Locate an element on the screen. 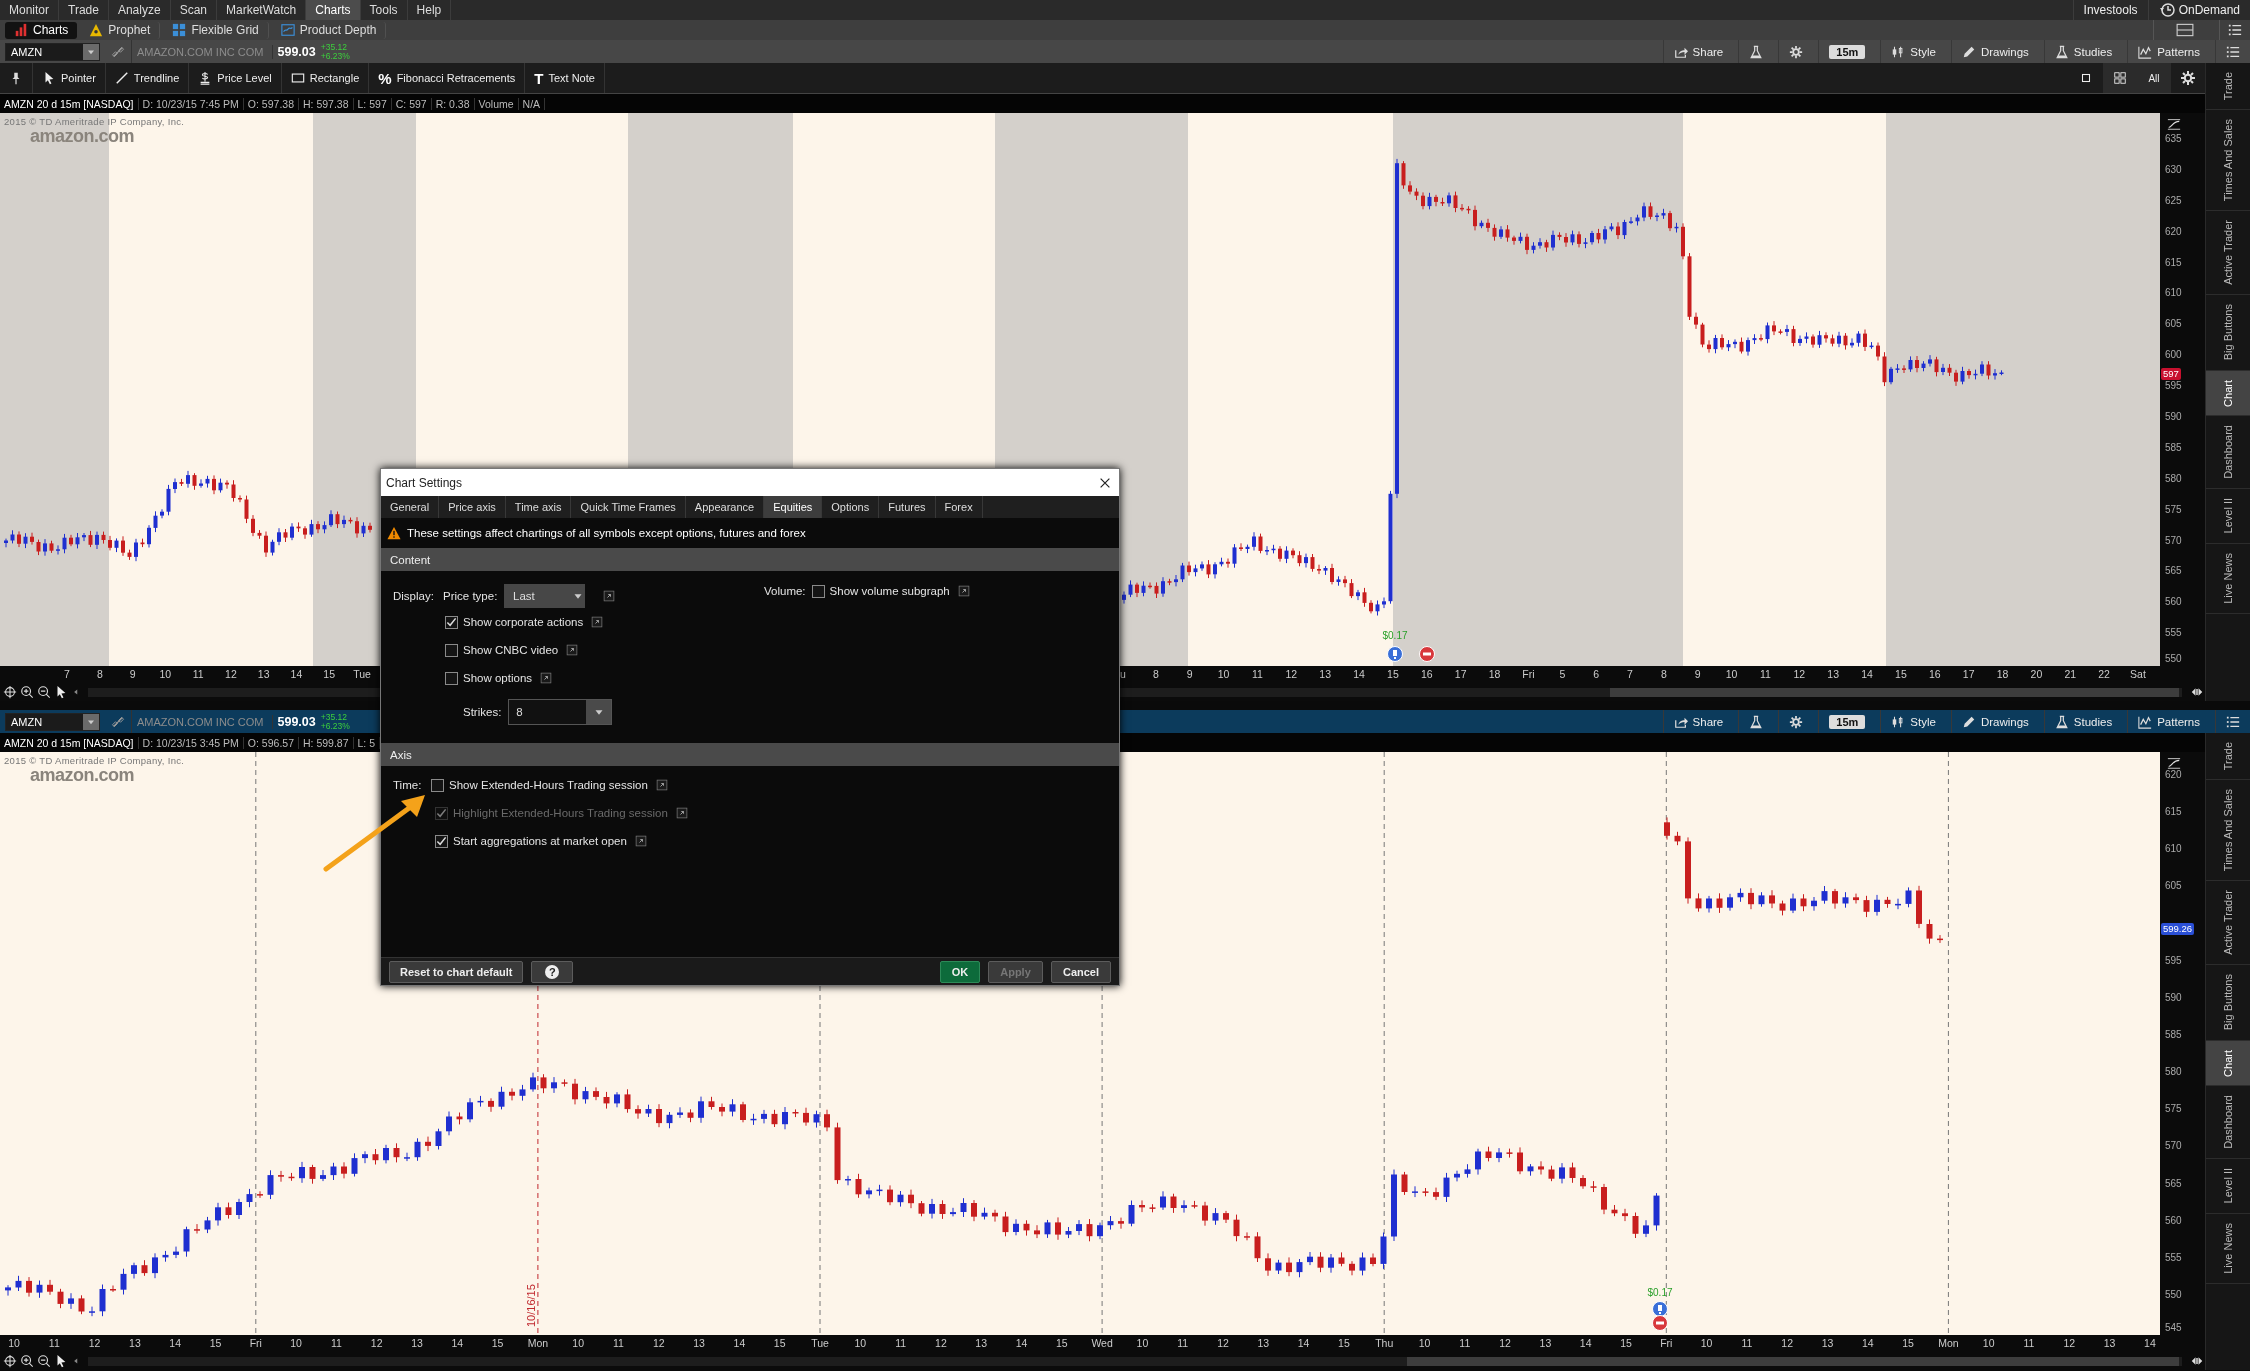 This screenshot has height=1371, width=2250. tab: Equities is located at coordinates (793, 507).